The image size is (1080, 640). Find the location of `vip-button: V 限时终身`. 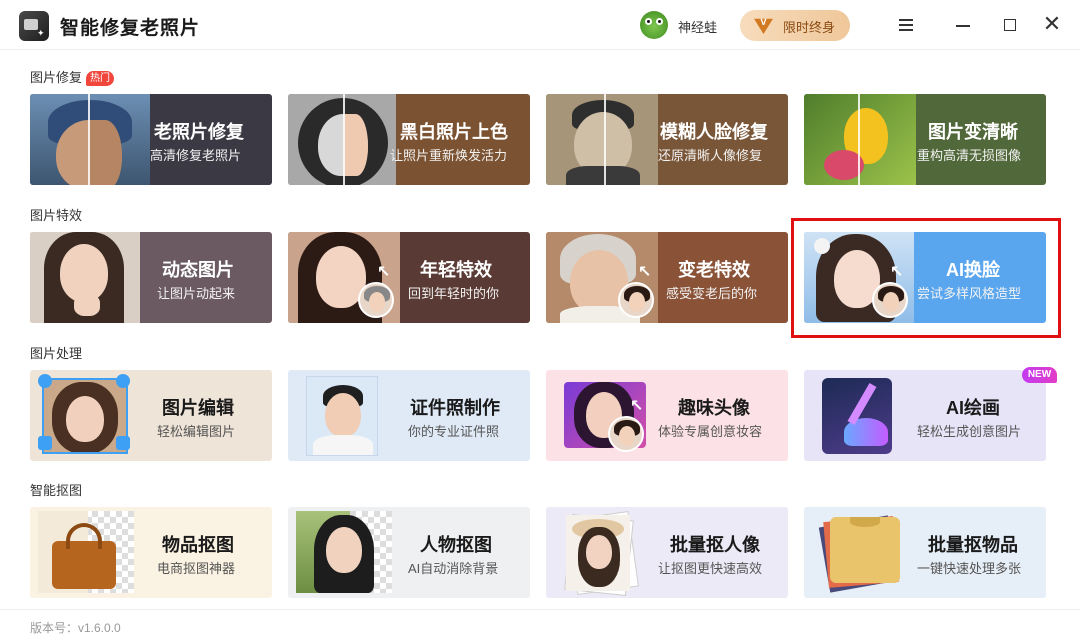

vip-button: V 限时终身 is located at coordinates (795, 25).